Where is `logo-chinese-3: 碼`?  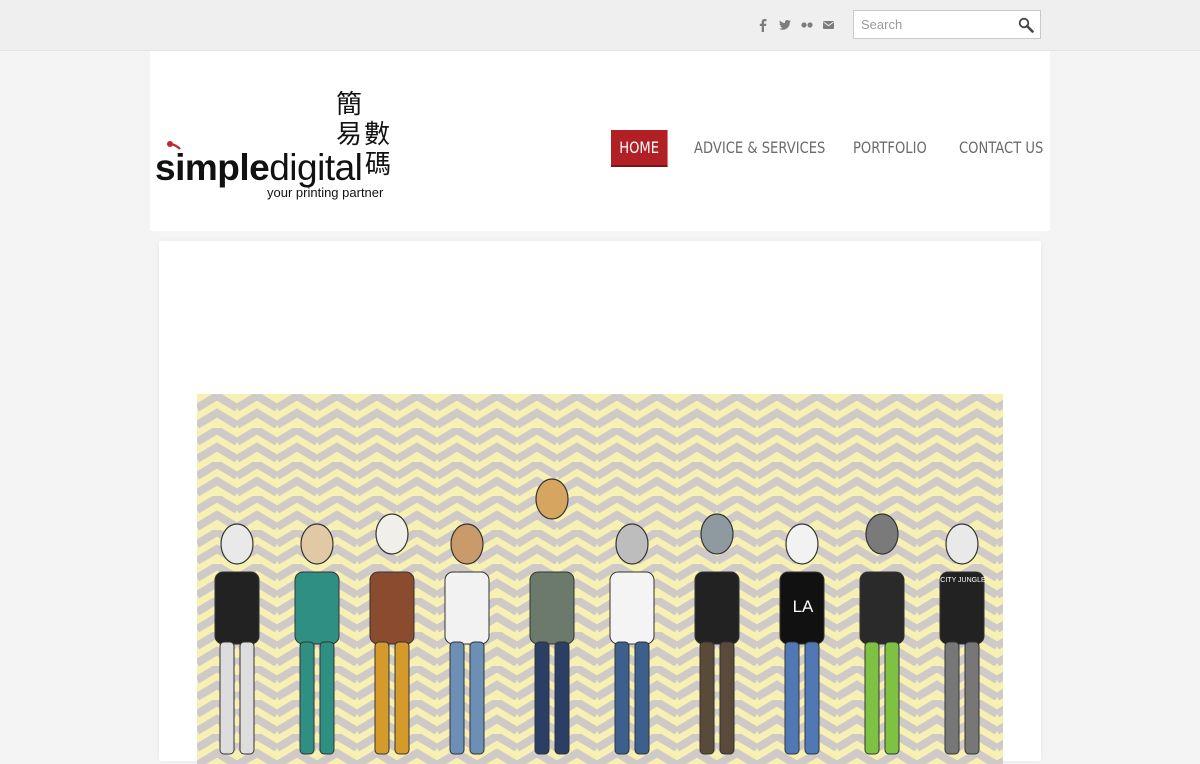 logo-chinese-3: 碼 is located at coordinates (378, 165).